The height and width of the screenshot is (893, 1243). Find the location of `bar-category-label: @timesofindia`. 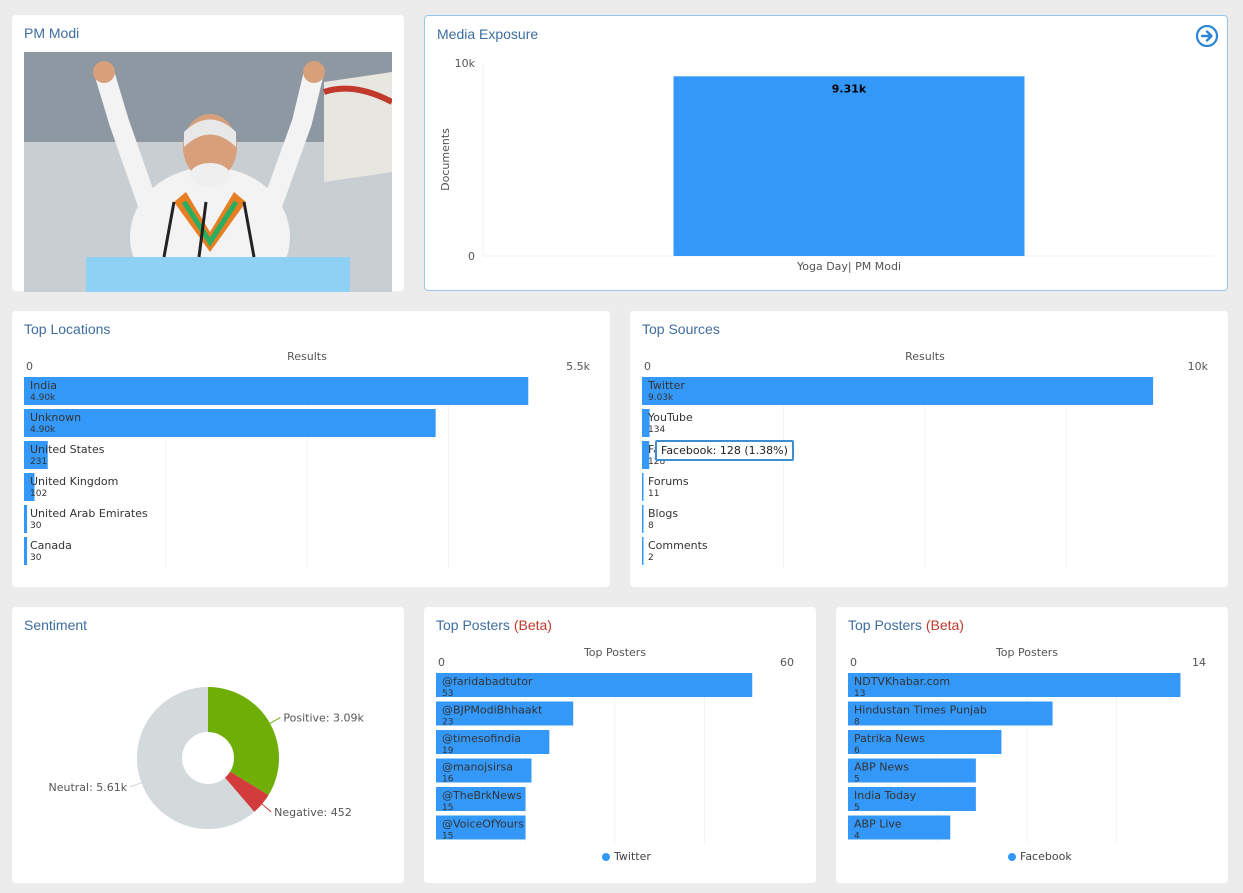

bar-category-label: @timesofindia is located at coordinates (481, 738).